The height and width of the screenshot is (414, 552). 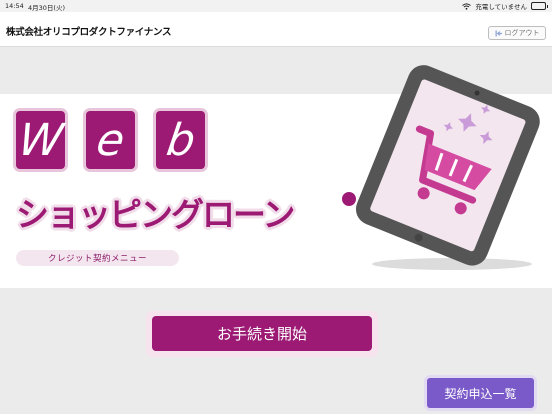 What do you see at coordinates (539, 6) in the screenshot?
I see `battery-icon` at bounding box center [539, 6].